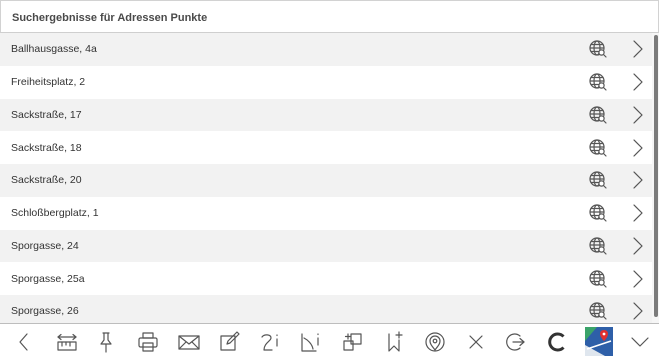 Image resolution: width=659 pixels, height=358 pixels. Describe the element at coordinates (329, 340) in the screenshot. I see `bottom-toolbar` at that location.